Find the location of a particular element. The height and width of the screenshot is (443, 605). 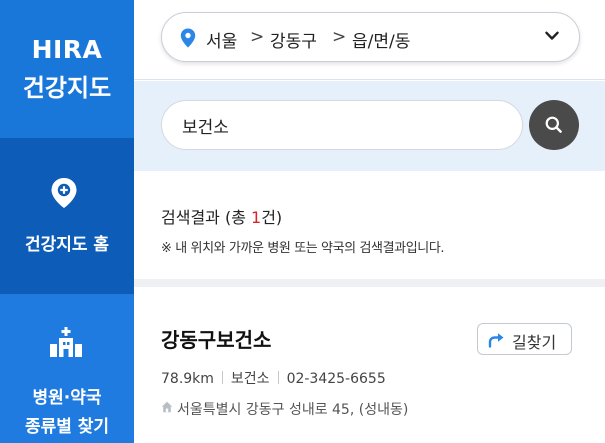

map-pin-plus-icon is located at coordinates (64, 193).